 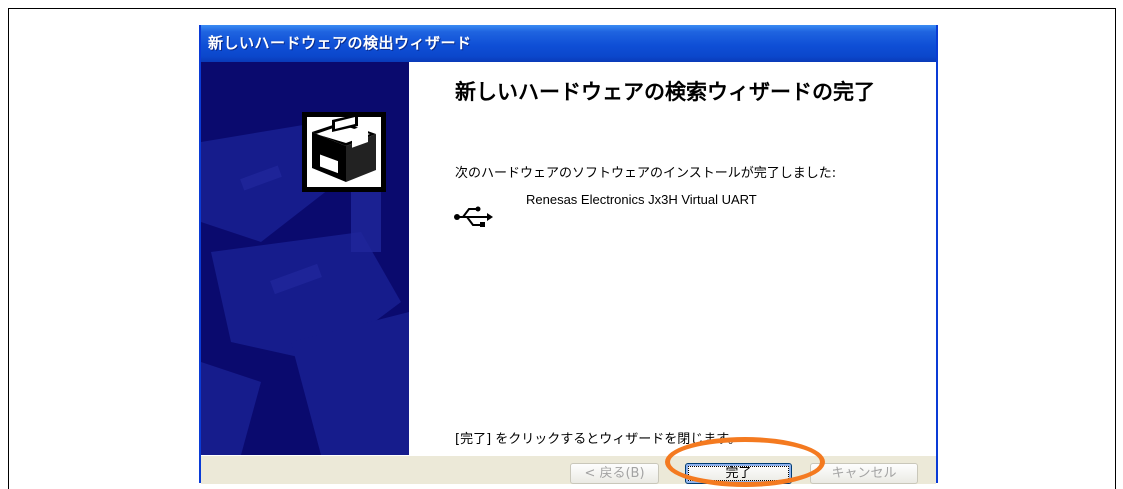 What do you see at coordinates (473, 216) in the screenshot?
I see `usb-icon` at bounding box center [473, 216].